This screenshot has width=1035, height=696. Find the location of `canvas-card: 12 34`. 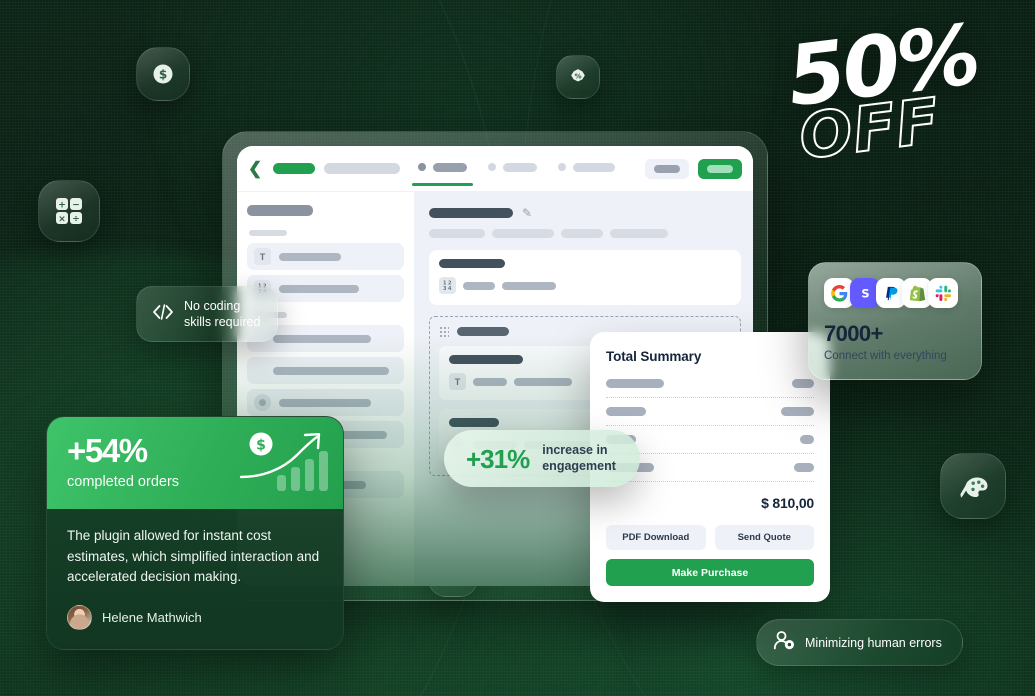

canvas-card: 12 34 is located at coordinates (585, 277).